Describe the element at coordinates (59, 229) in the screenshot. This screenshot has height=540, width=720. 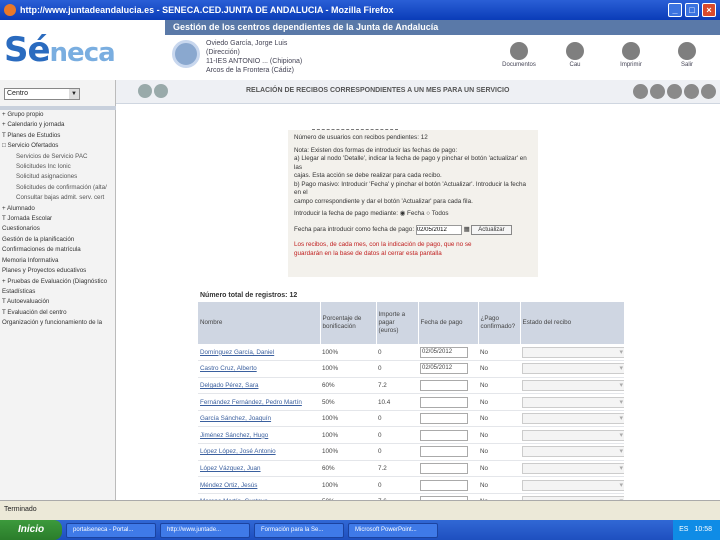
I see `sidebar-item: Cuestionarios` at that location.